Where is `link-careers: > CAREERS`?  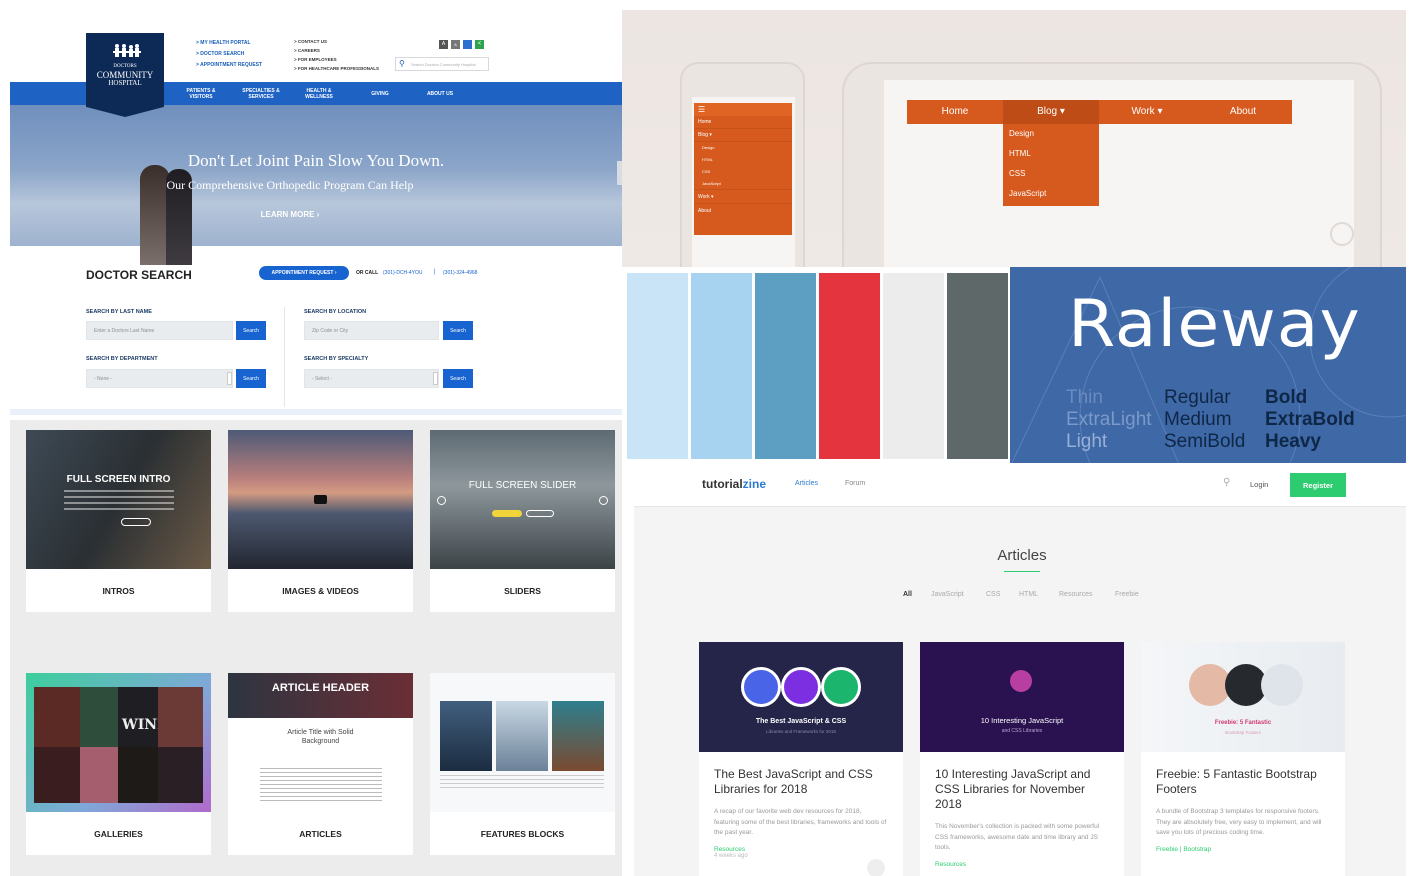 link-careers: > CAREERS is located at coordinates (336, 50).